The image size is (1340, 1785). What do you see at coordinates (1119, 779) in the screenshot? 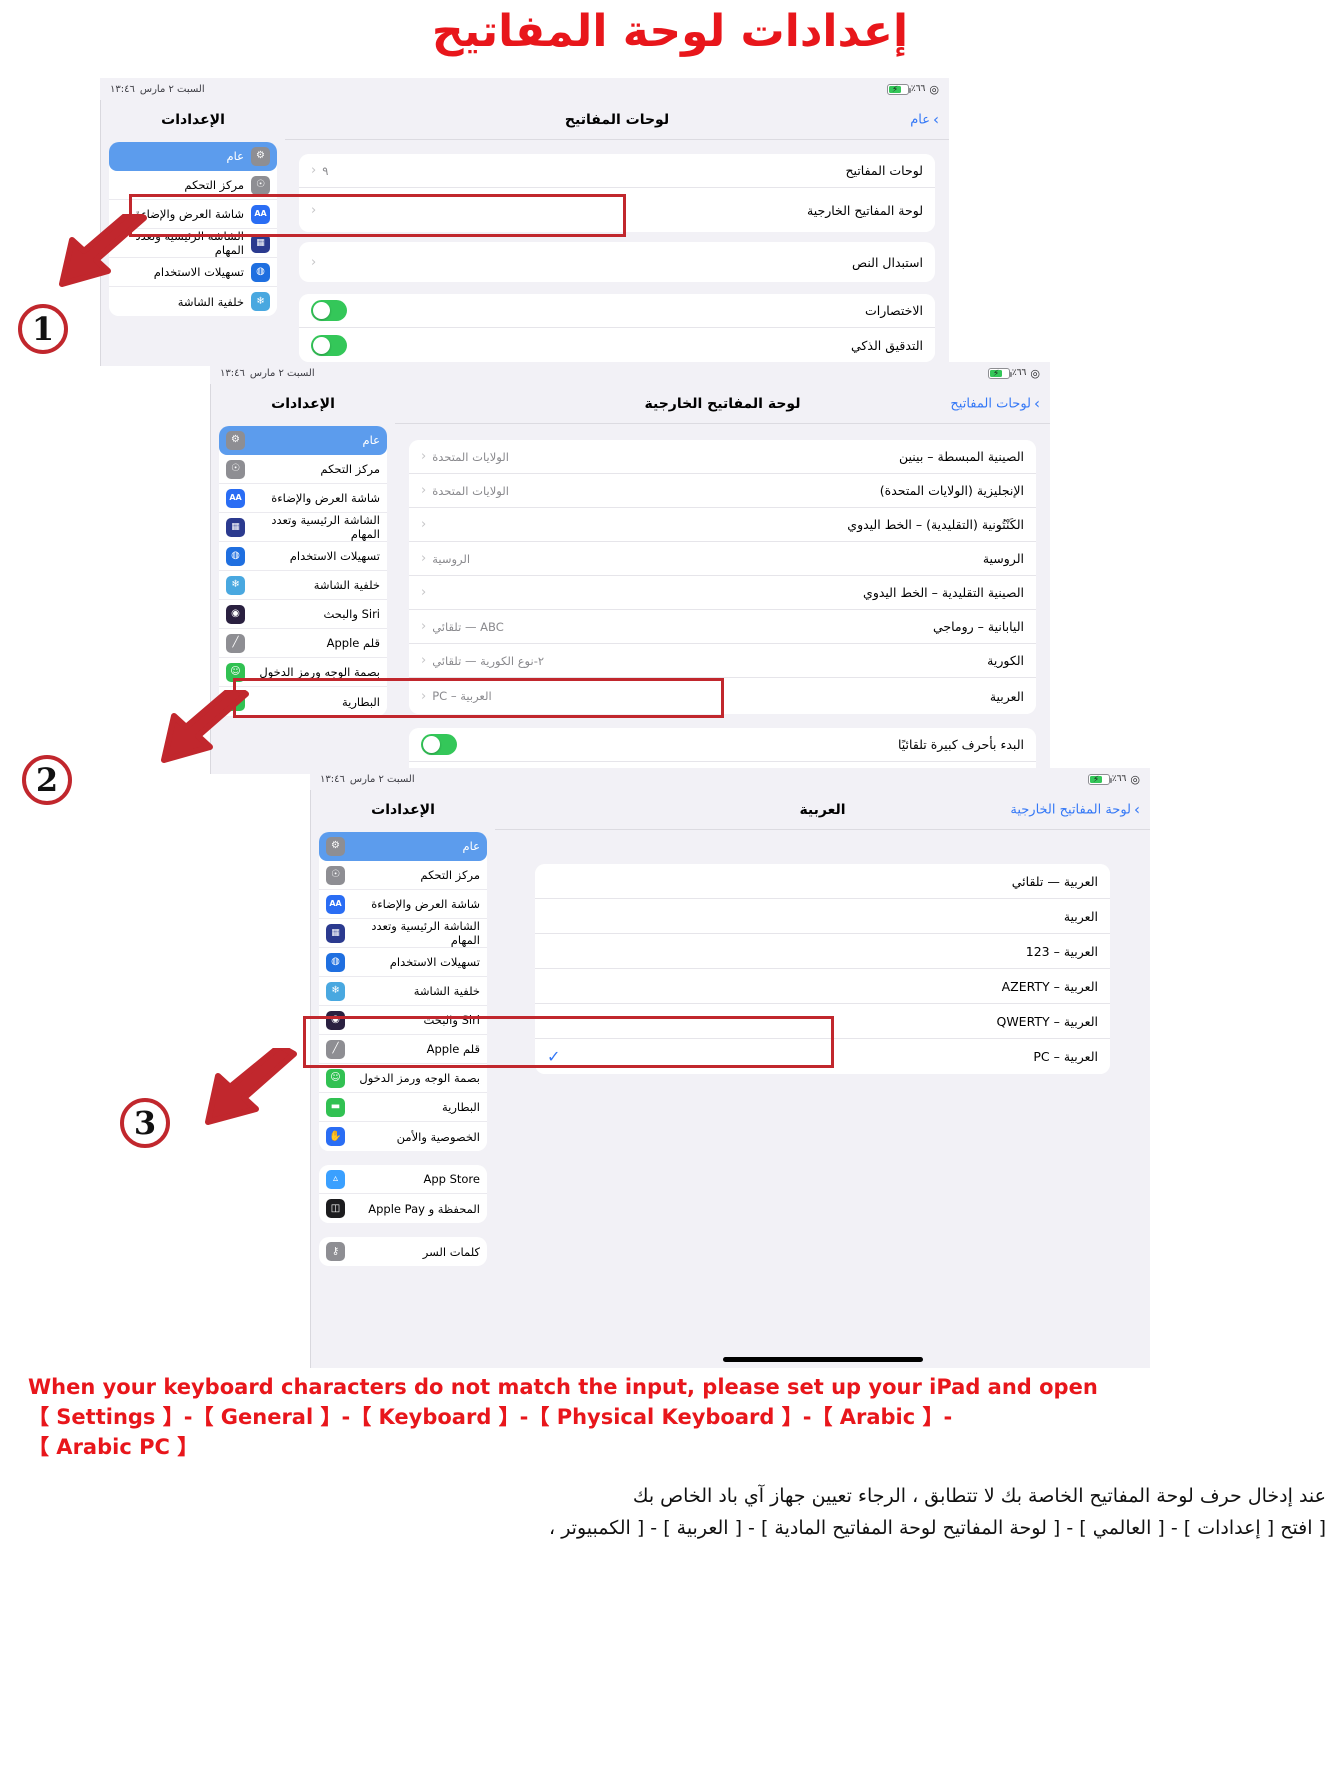
I see `battery-percent: ٪٦٦` at bounding box center [1119, 779].